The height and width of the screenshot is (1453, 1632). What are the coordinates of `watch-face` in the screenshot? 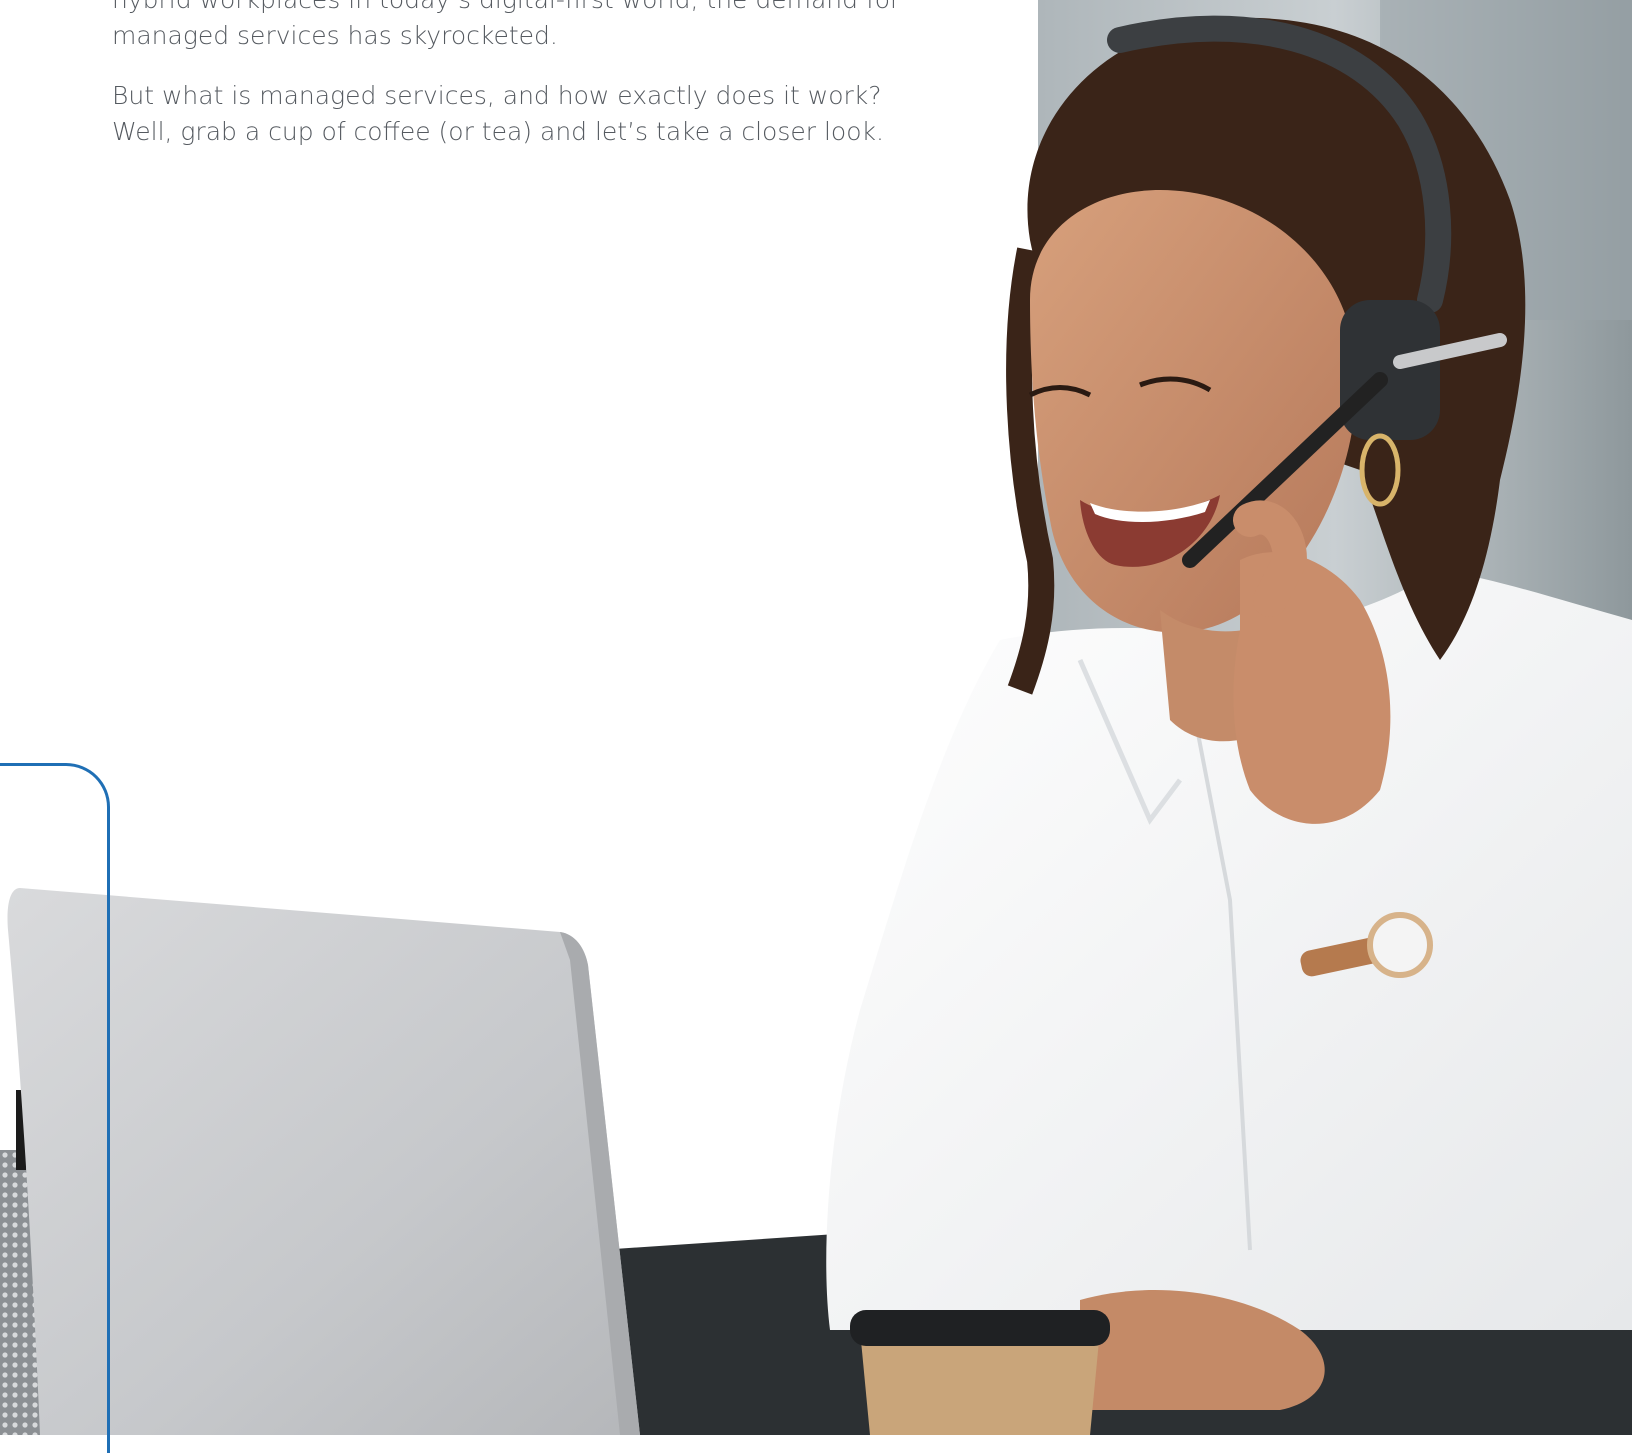 It's located at (1400, 945).